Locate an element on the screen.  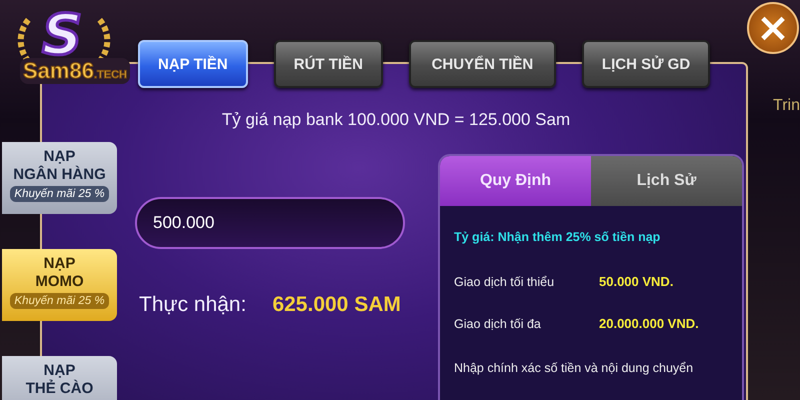
exchange-rate-text: Tỷ giá nạp bank 100.000 VND = 125.000 Sam is located at coordinates (396, 120).